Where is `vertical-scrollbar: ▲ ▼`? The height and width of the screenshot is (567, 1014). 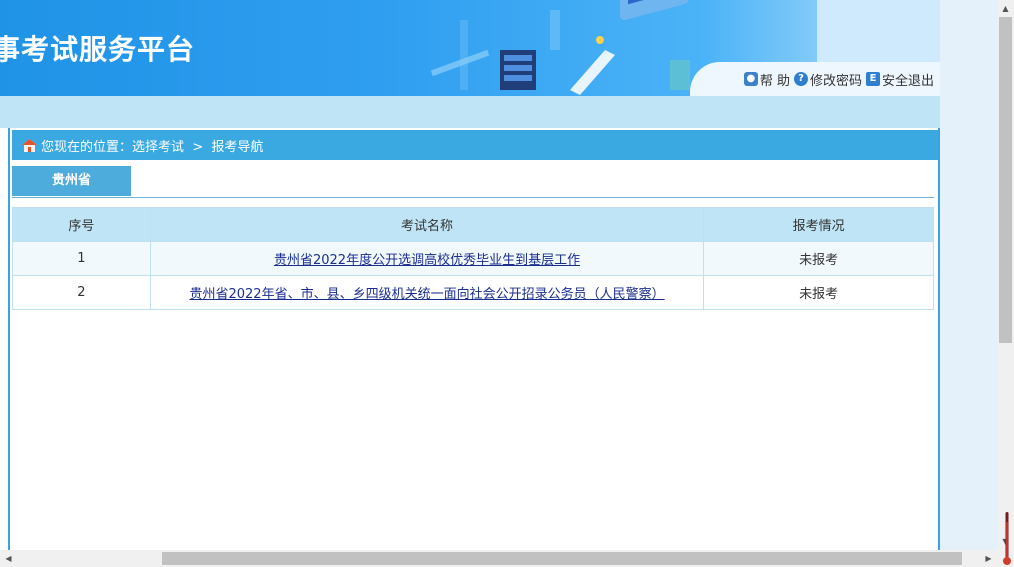
vertical-scrollbar: ▲ ▼ is located at coordinates (1005, 275).